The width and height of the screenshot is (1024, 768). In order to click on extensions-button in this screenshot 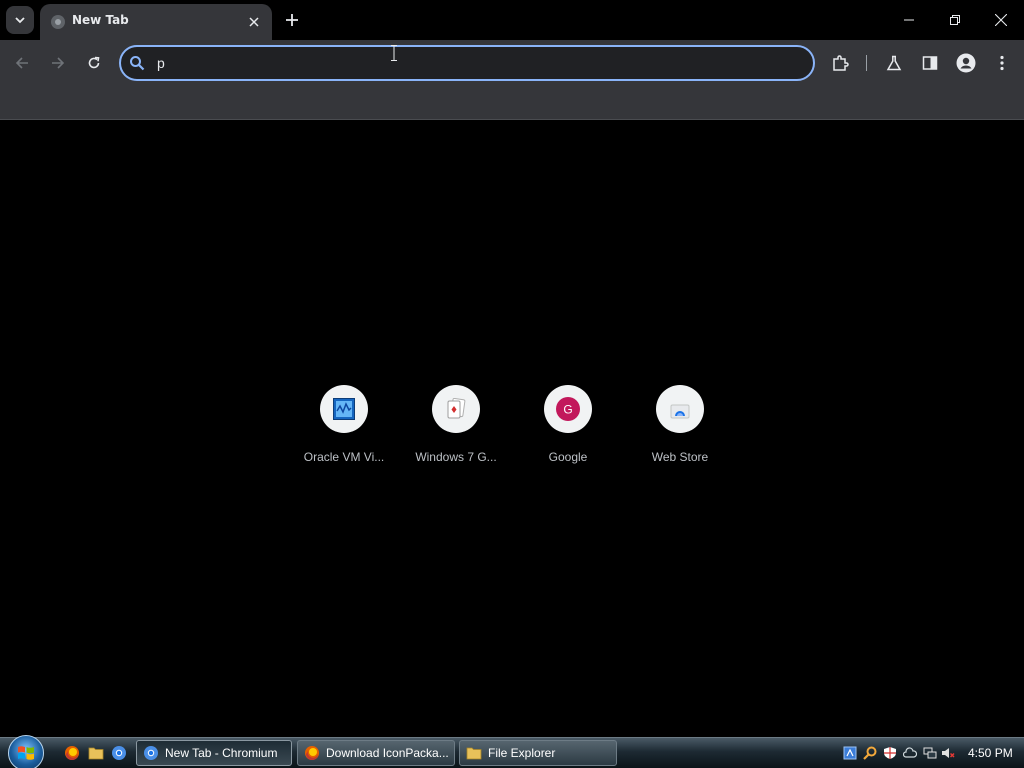, I will do `click(840, 63)`.